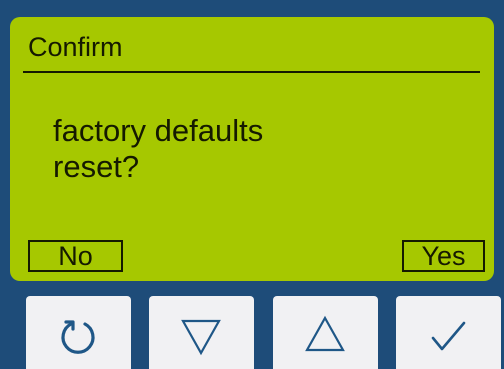  I want to click on up-button, so click(325, 332).